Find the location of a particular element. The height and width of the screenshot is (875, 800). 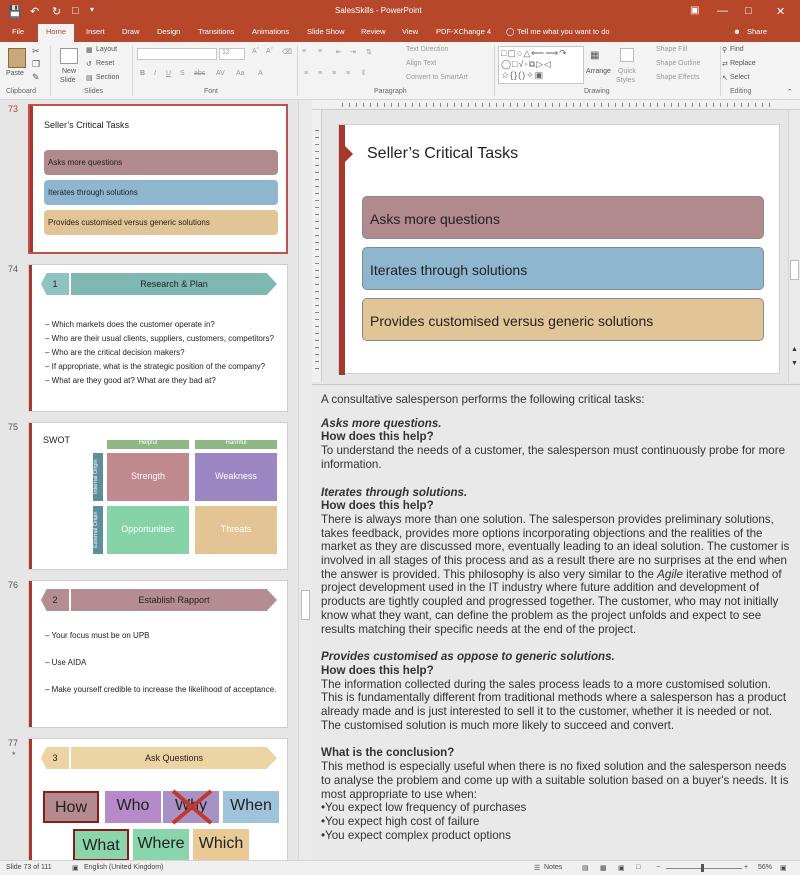

zoom-out-icon: − is located at coordinates (658, 867).